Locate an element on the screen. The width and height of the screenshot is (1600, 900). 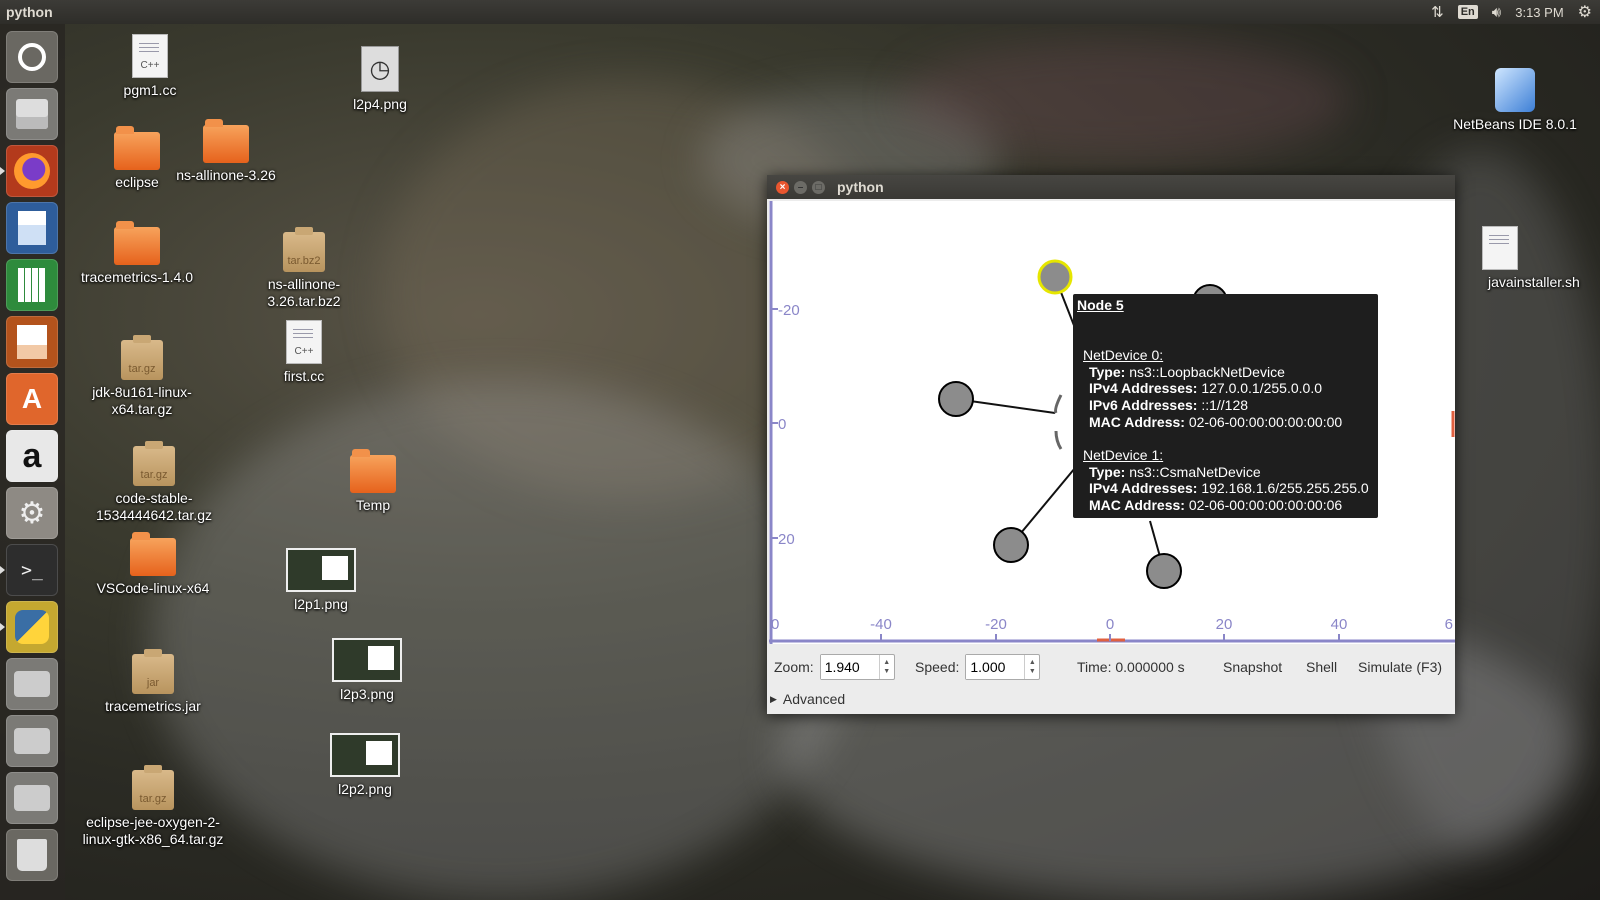
netdevice-row: MAC Address: 02-06-00:00:00:00:00:06 is located at coordinates (1216, 505).